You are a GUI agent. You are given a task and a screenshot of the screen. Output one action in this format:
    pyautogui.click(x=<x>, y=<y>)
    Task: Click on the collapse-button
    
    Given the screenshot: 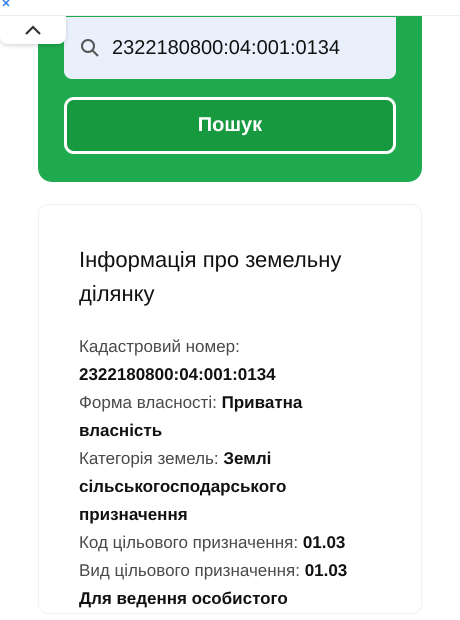 What is the action you would take?
    pyautogui.click(x=33, y=30)
    